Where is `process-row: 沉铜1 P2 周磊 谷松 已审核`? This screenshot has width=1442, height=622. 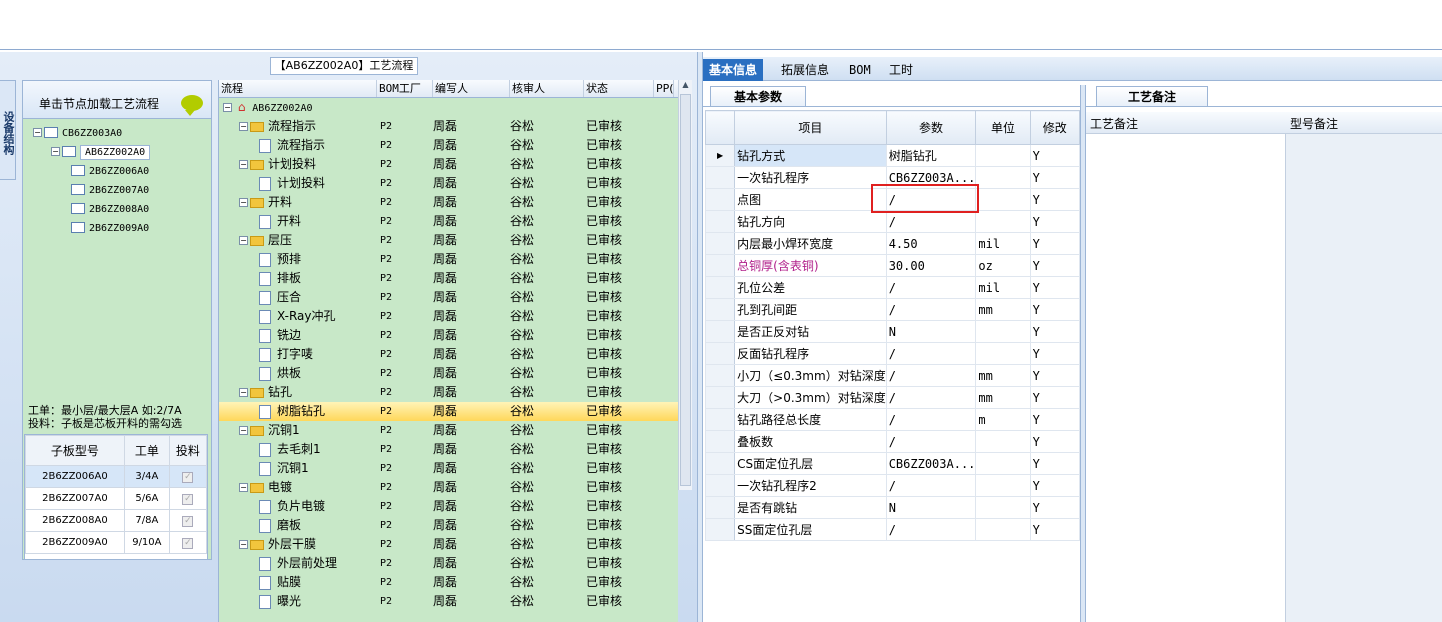
process-row: 沉铜1 P2 周磊 谷松 已审核 is located at coordinates (448, 468).